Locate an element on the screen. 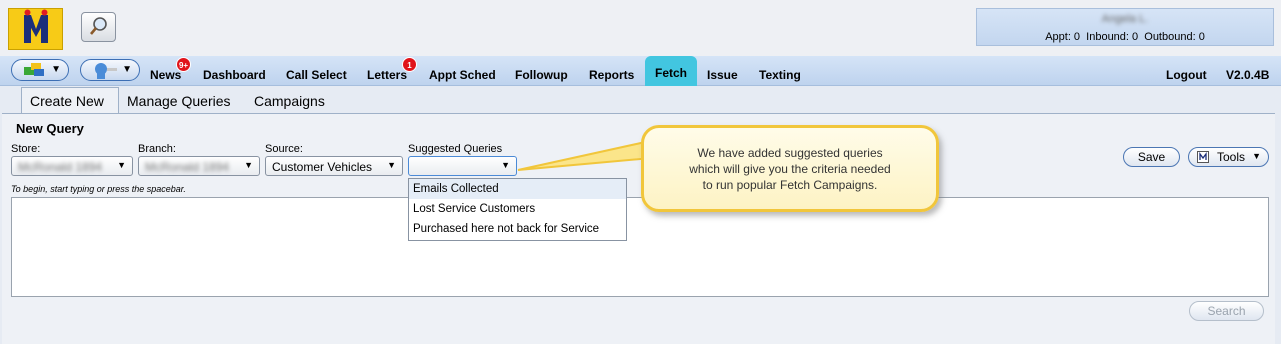 The image size is (1281, 344). save-button: Save is located at coordinates (1151, 157).